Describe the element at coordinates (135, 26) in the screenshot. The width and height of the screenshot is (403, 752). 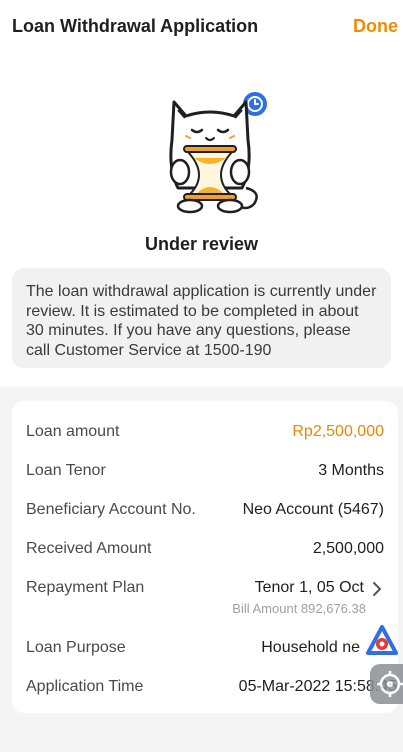
I see `page-title: Loan Withdrawal Application` at that location.